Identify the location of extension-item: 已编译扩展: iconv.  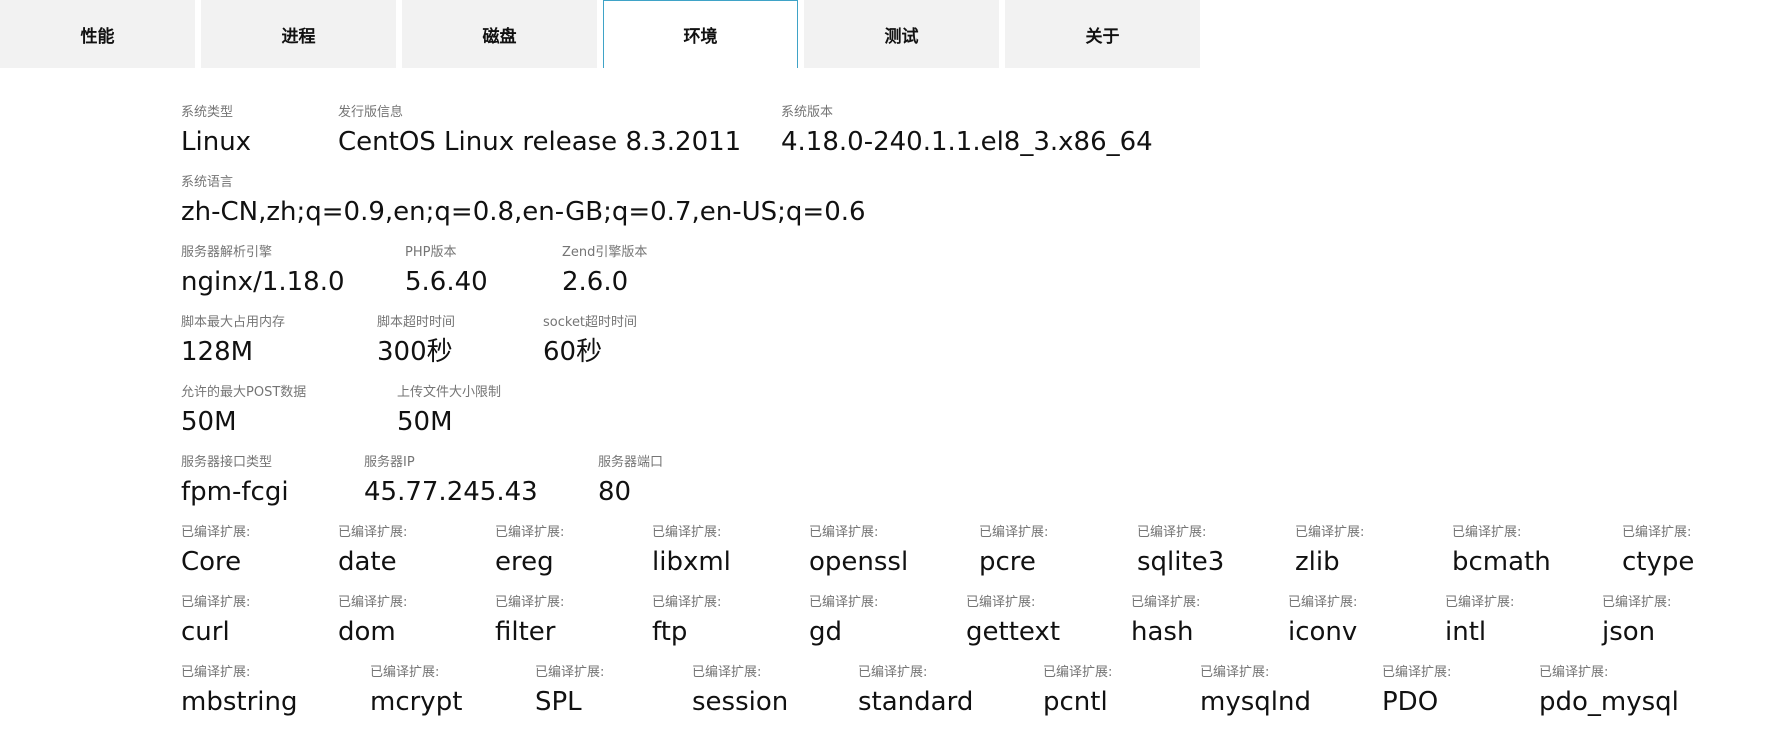
(1366, 629).